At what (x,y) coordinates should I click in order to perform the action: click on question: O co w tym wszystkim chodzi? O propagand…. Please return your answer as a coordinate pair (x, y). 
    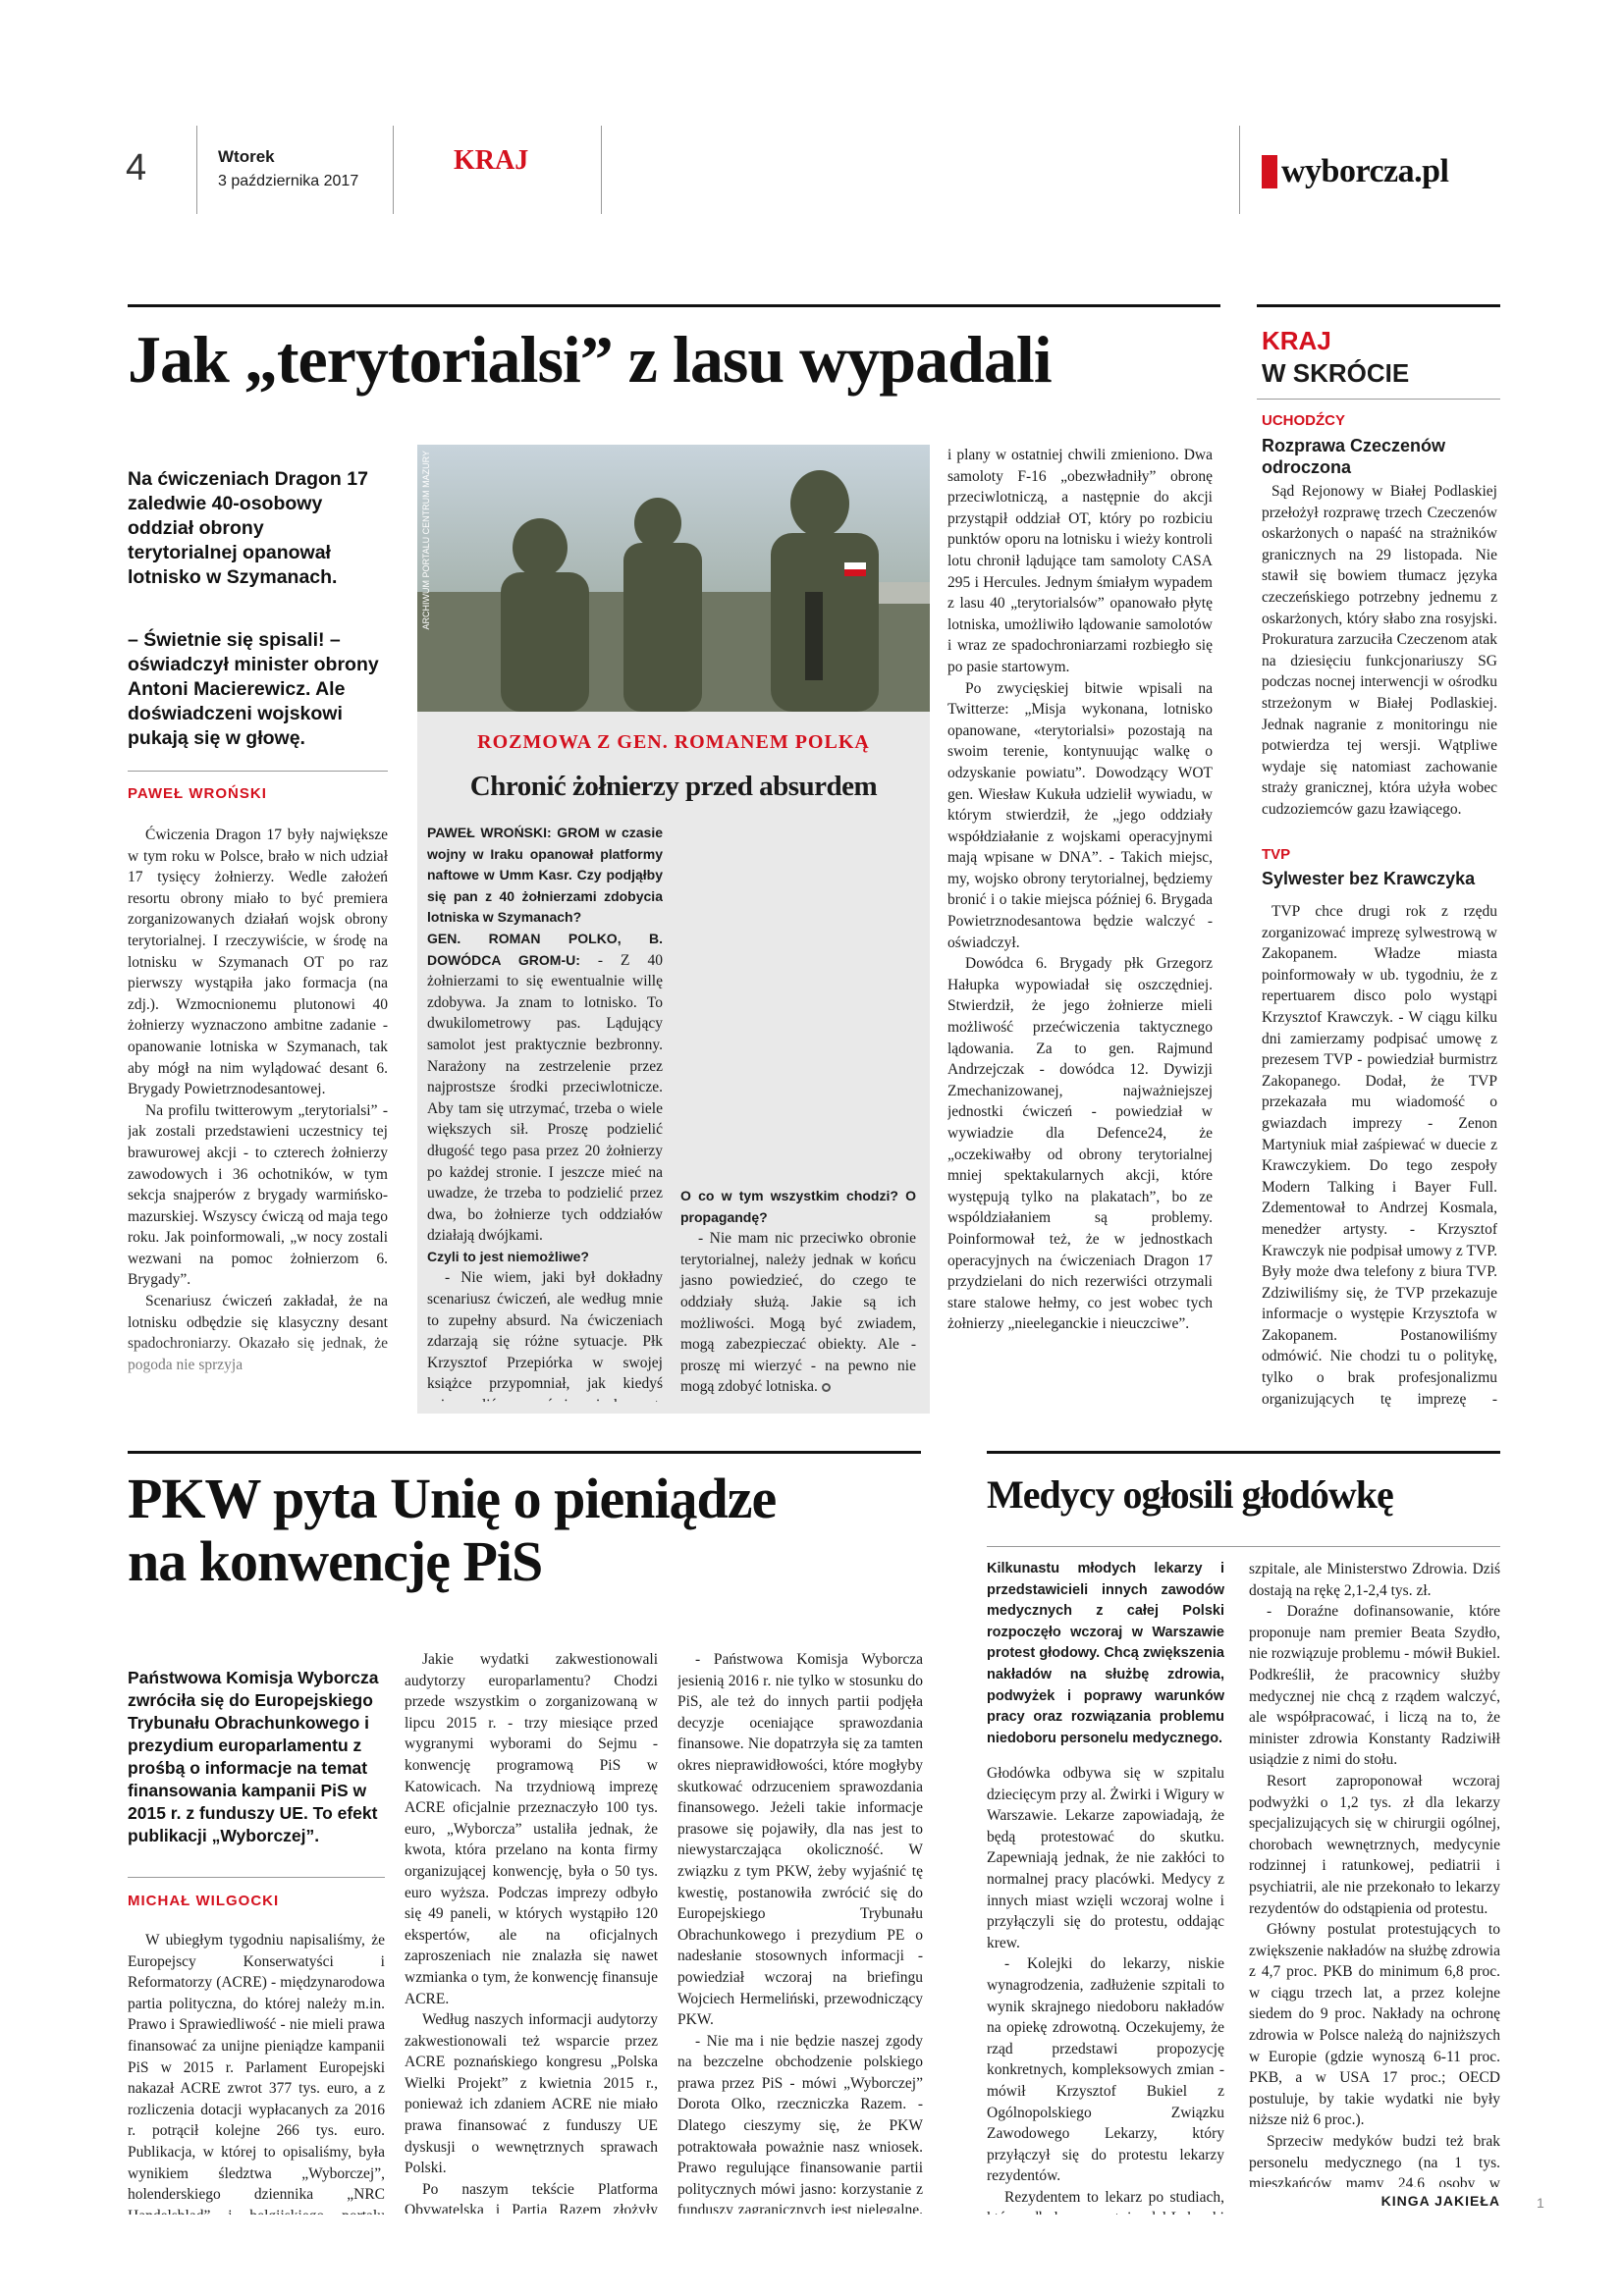
    Looking at the image, I should click on (798, 1206).